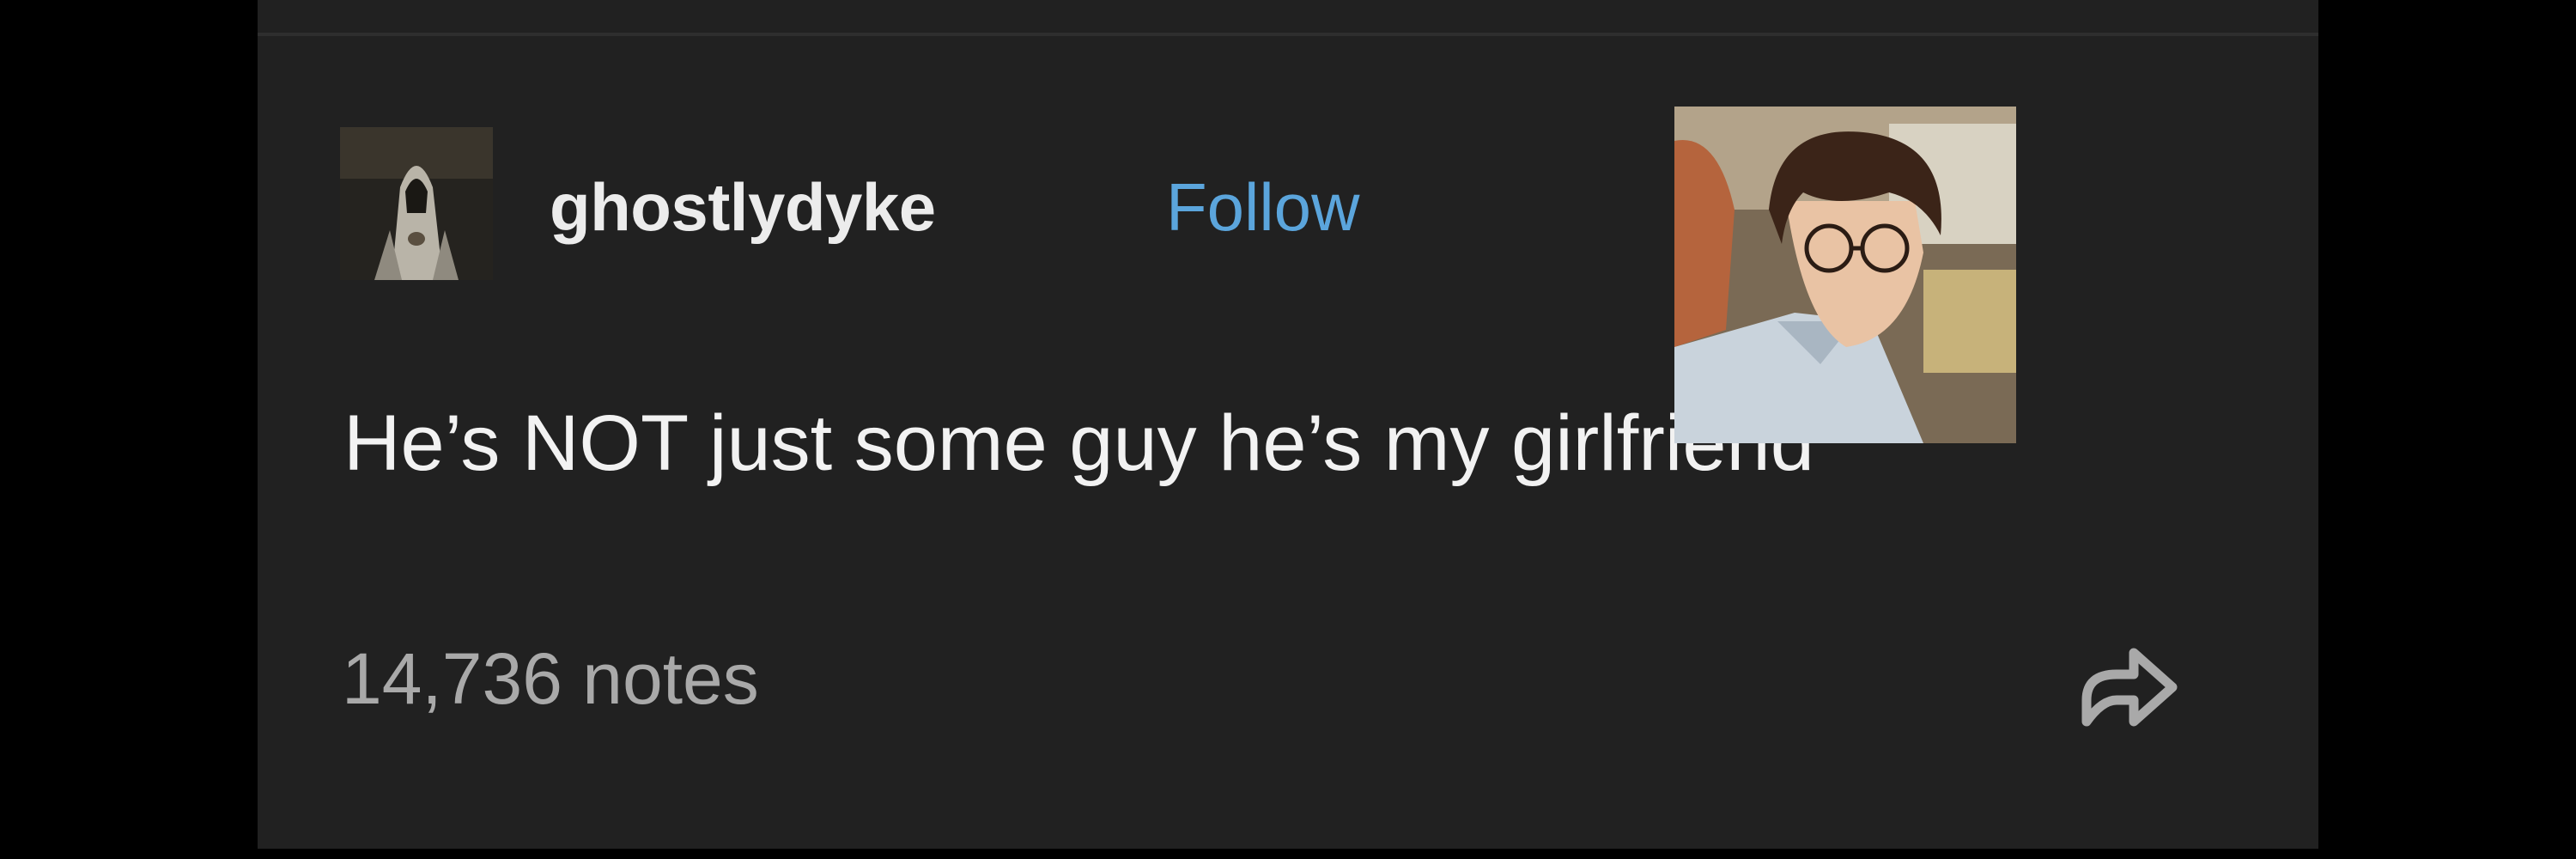 The image size is (2576, 859). Describe the element at coordinates (743, 207) in the screenshot. I see `post-username: ghostlydyke` at that location.